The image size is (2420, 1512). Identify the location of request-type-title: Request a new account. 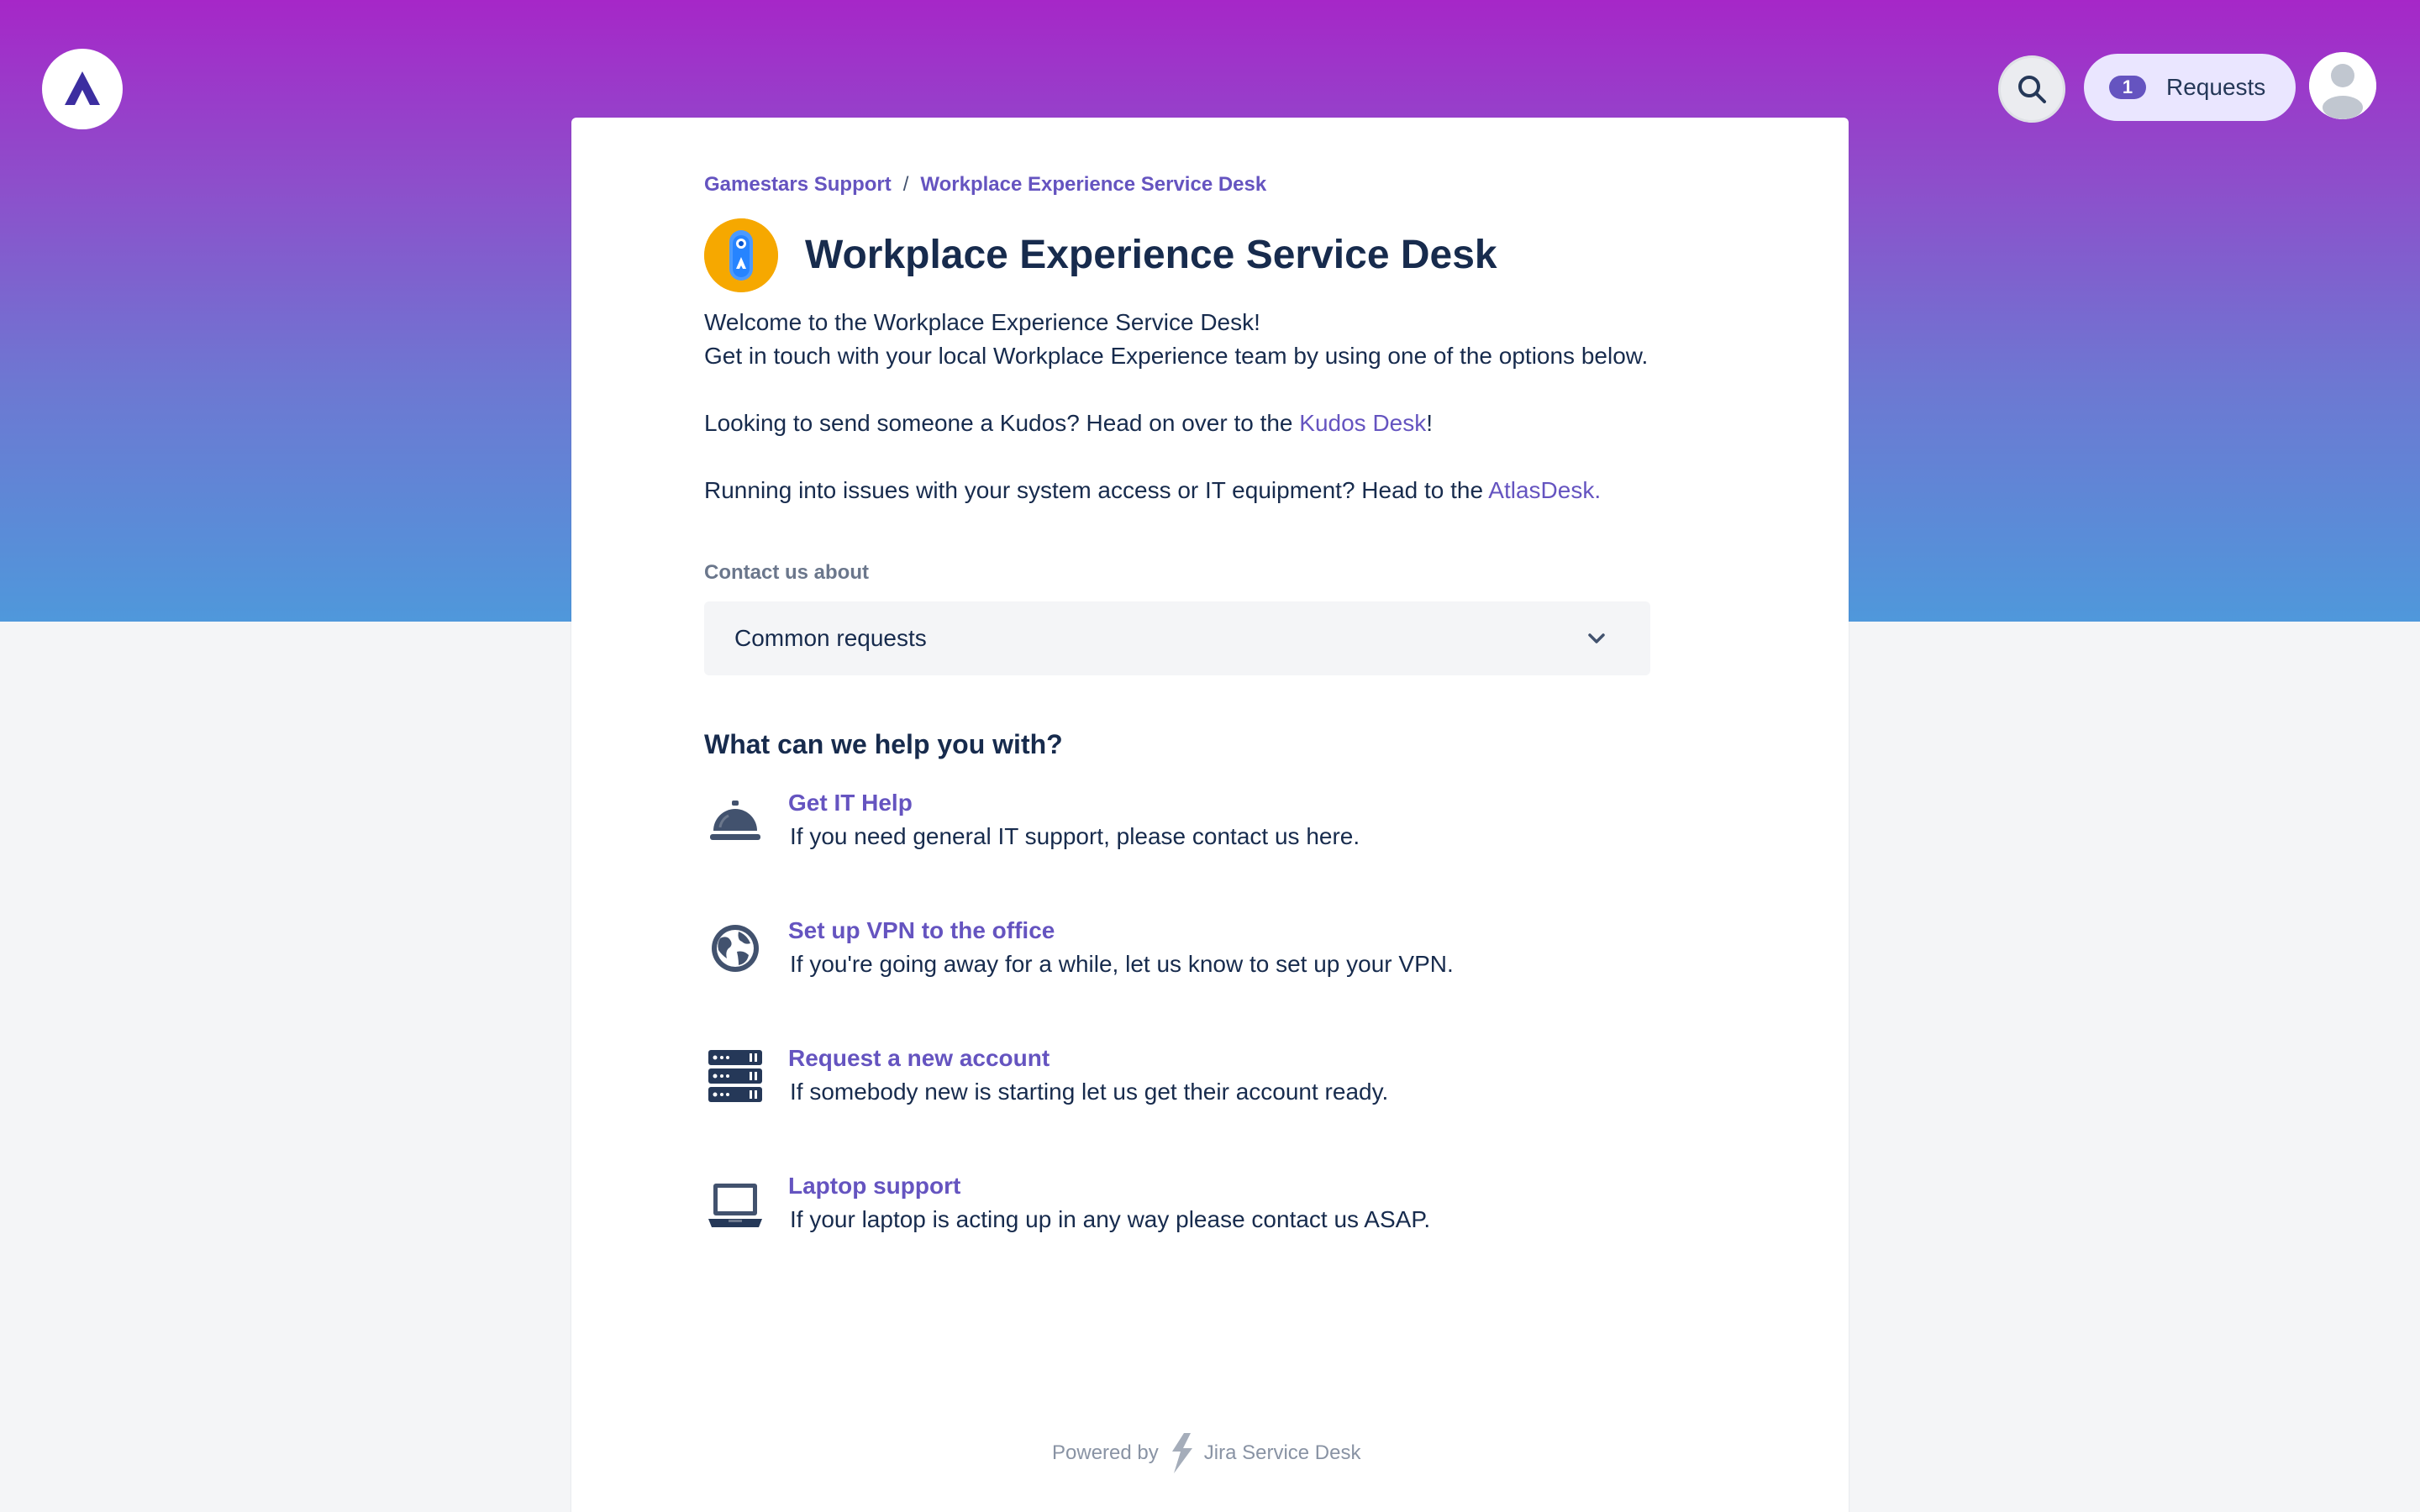
(919, 1058).